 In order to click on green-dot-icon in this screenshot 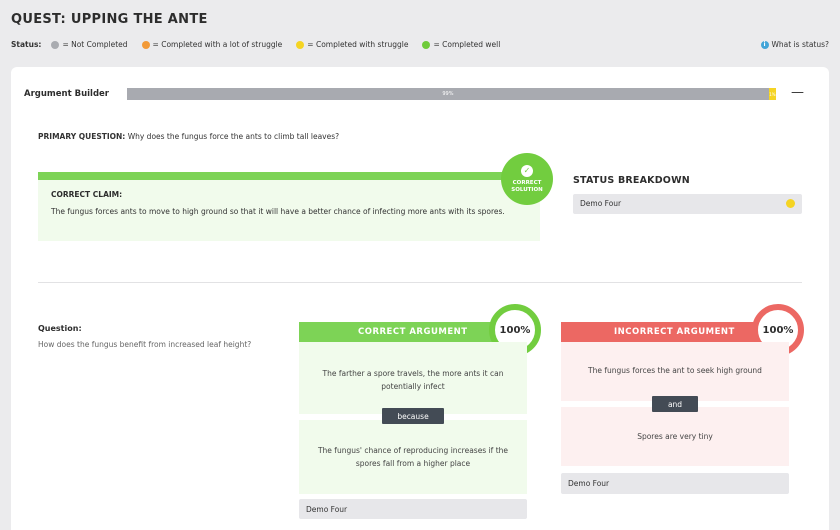, I will do `click(426, 44)`.